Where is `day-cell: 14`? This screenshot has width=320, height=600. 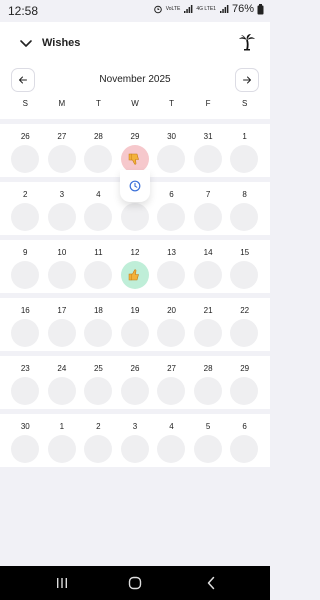
day-cell: 14 is located at coordinates (208, 266).